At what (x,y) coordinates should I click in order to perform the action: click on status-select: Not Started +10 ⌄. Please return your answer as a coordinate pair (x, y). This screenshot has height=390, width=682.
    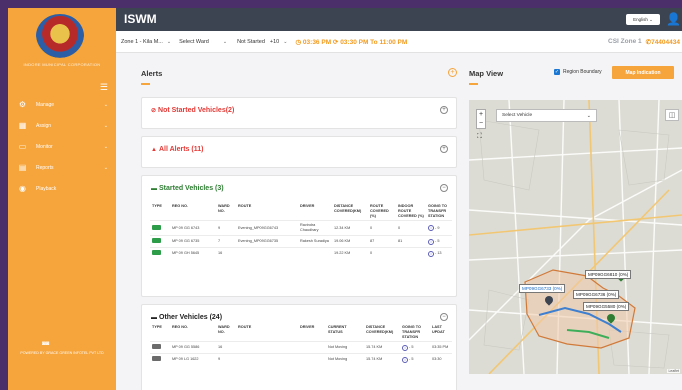
    Looking at the image, I should click on (262, 42).